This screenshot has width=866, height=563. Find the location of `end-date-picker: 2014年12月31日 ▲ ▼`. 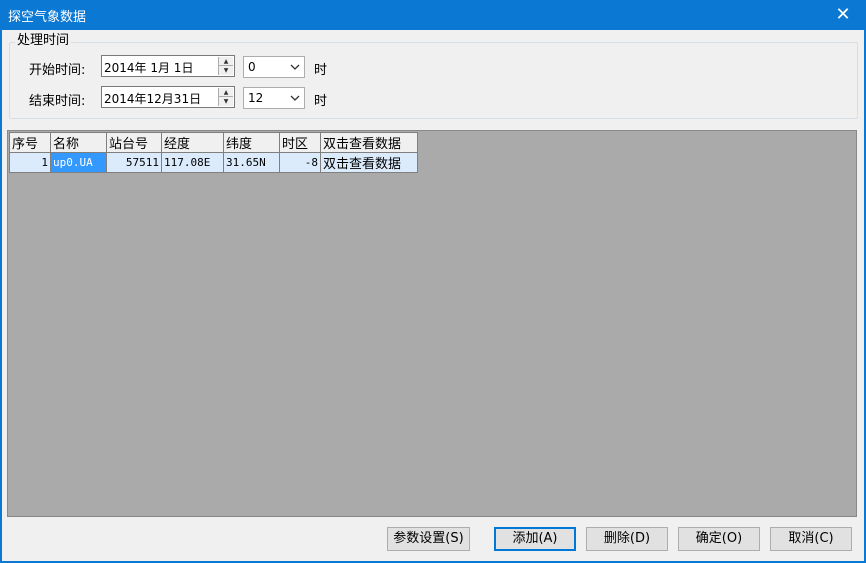

end-date-picker: 2014年12月31日 ▲ ▼ is located at coordinates (168, 97).